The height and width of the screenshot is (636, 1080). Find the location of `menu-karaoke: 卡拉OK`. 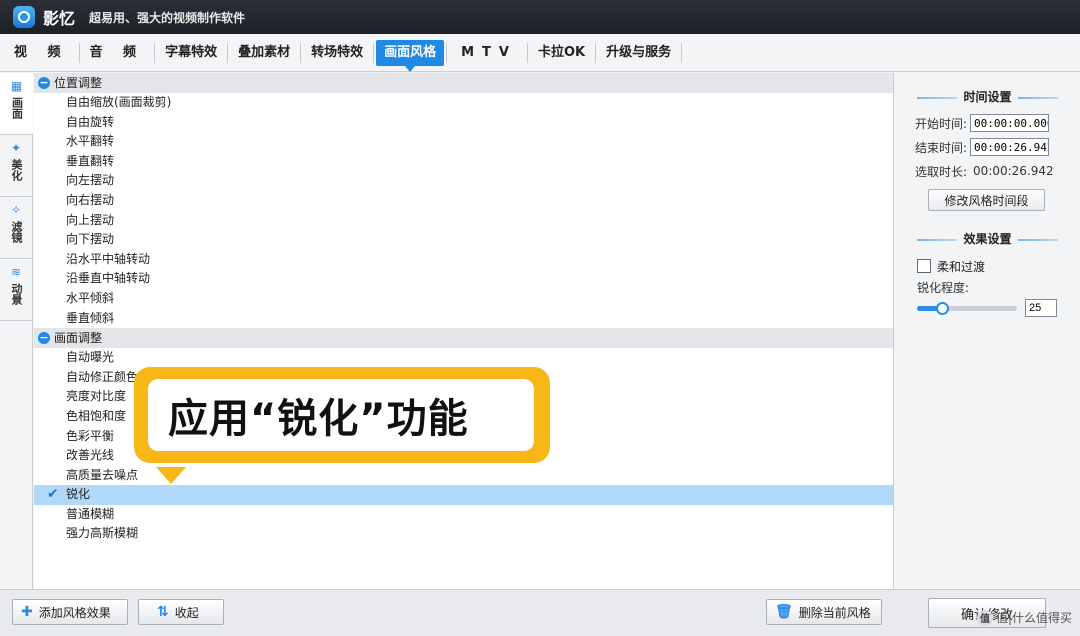

menu-karaoke: 卡拉OK is located at coordinates (561, 53).